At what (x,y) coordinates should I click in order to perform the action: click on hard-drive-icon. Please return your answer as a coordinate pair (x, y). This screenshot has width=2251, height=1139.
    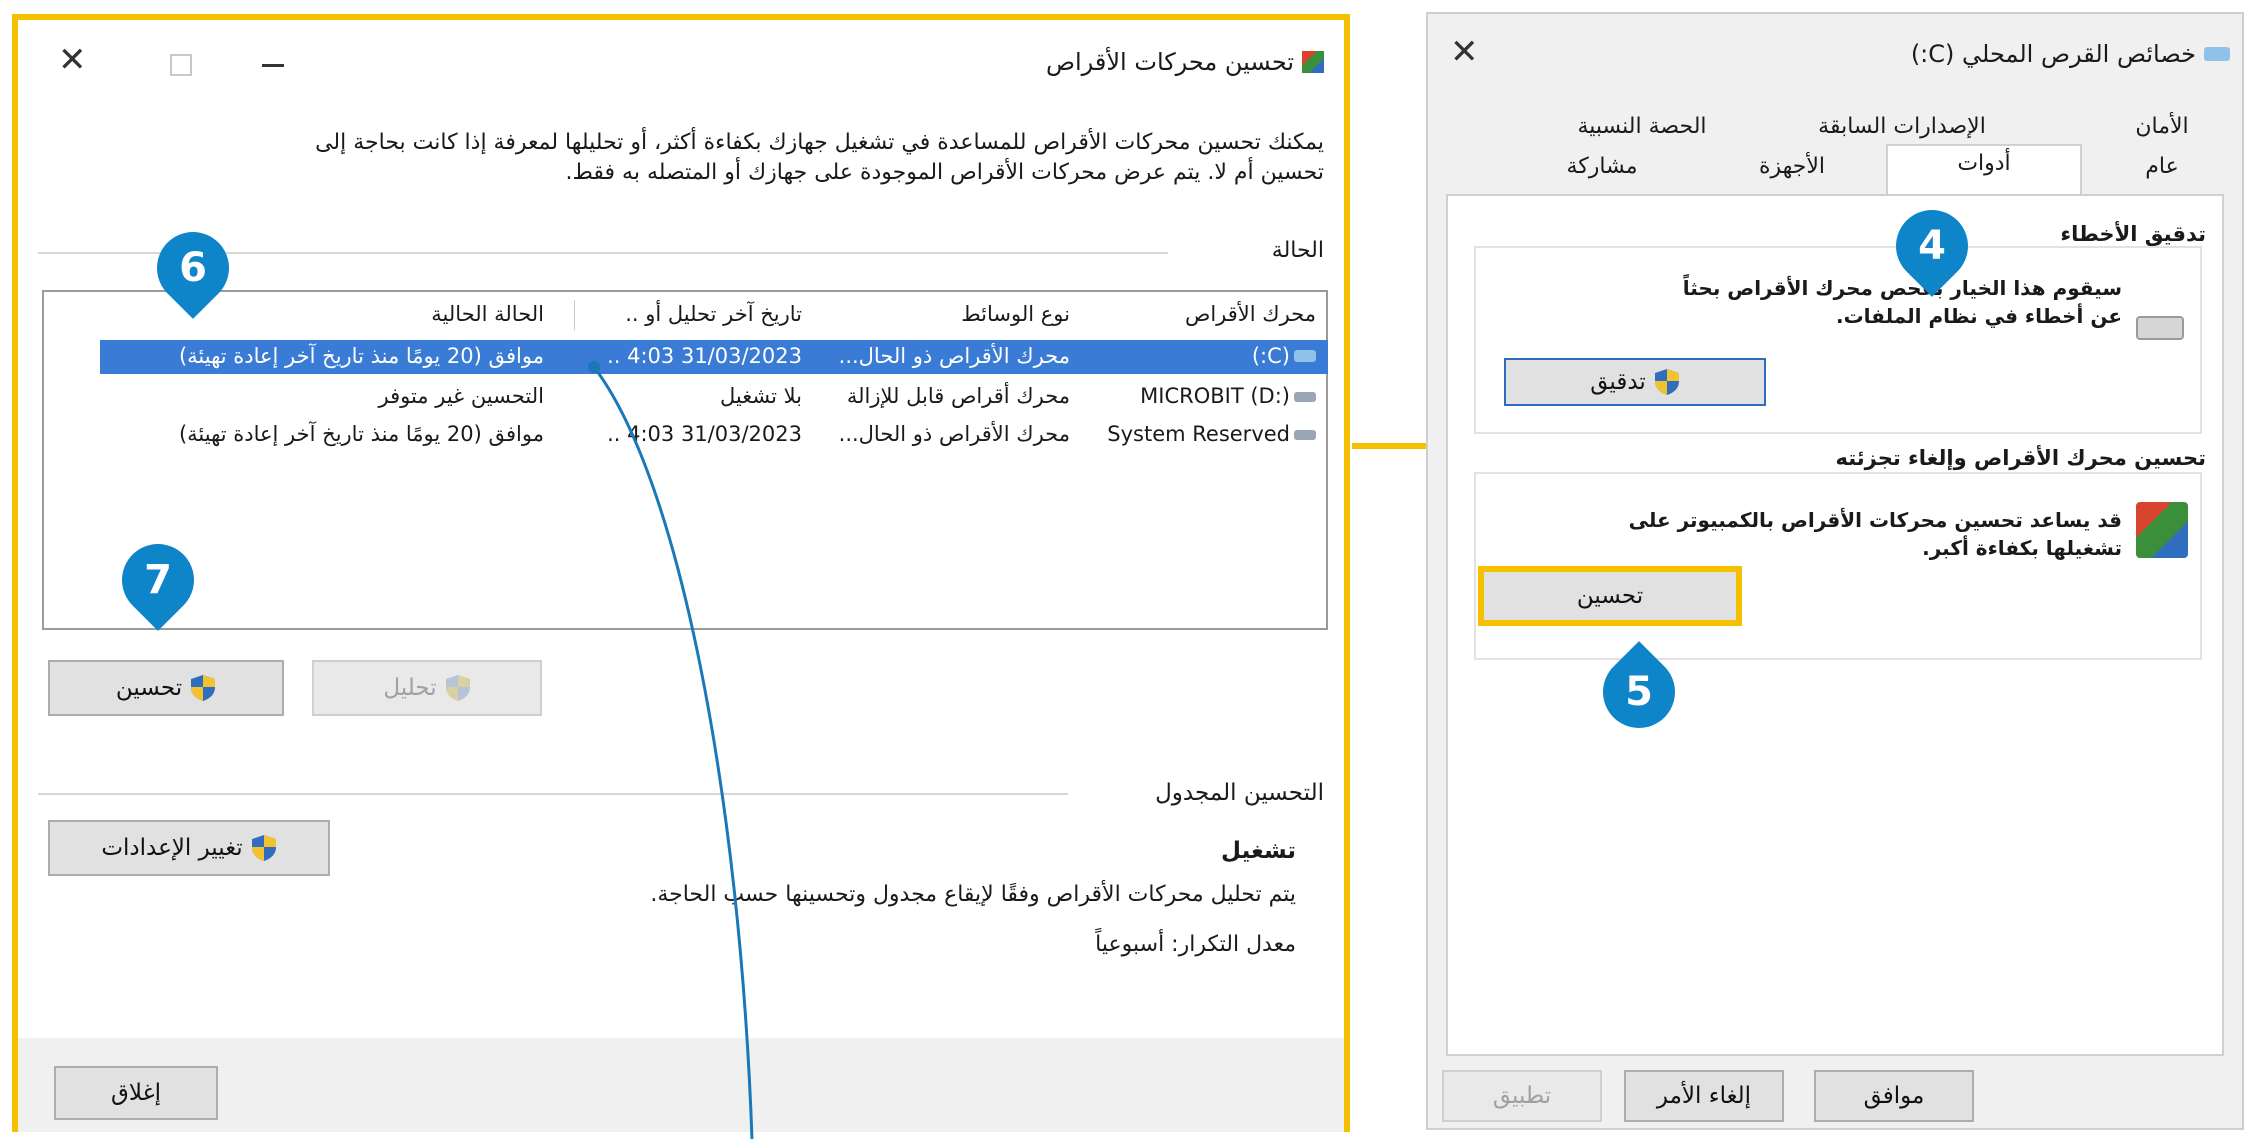
    Looking at the image, I should click on (2160, 328).